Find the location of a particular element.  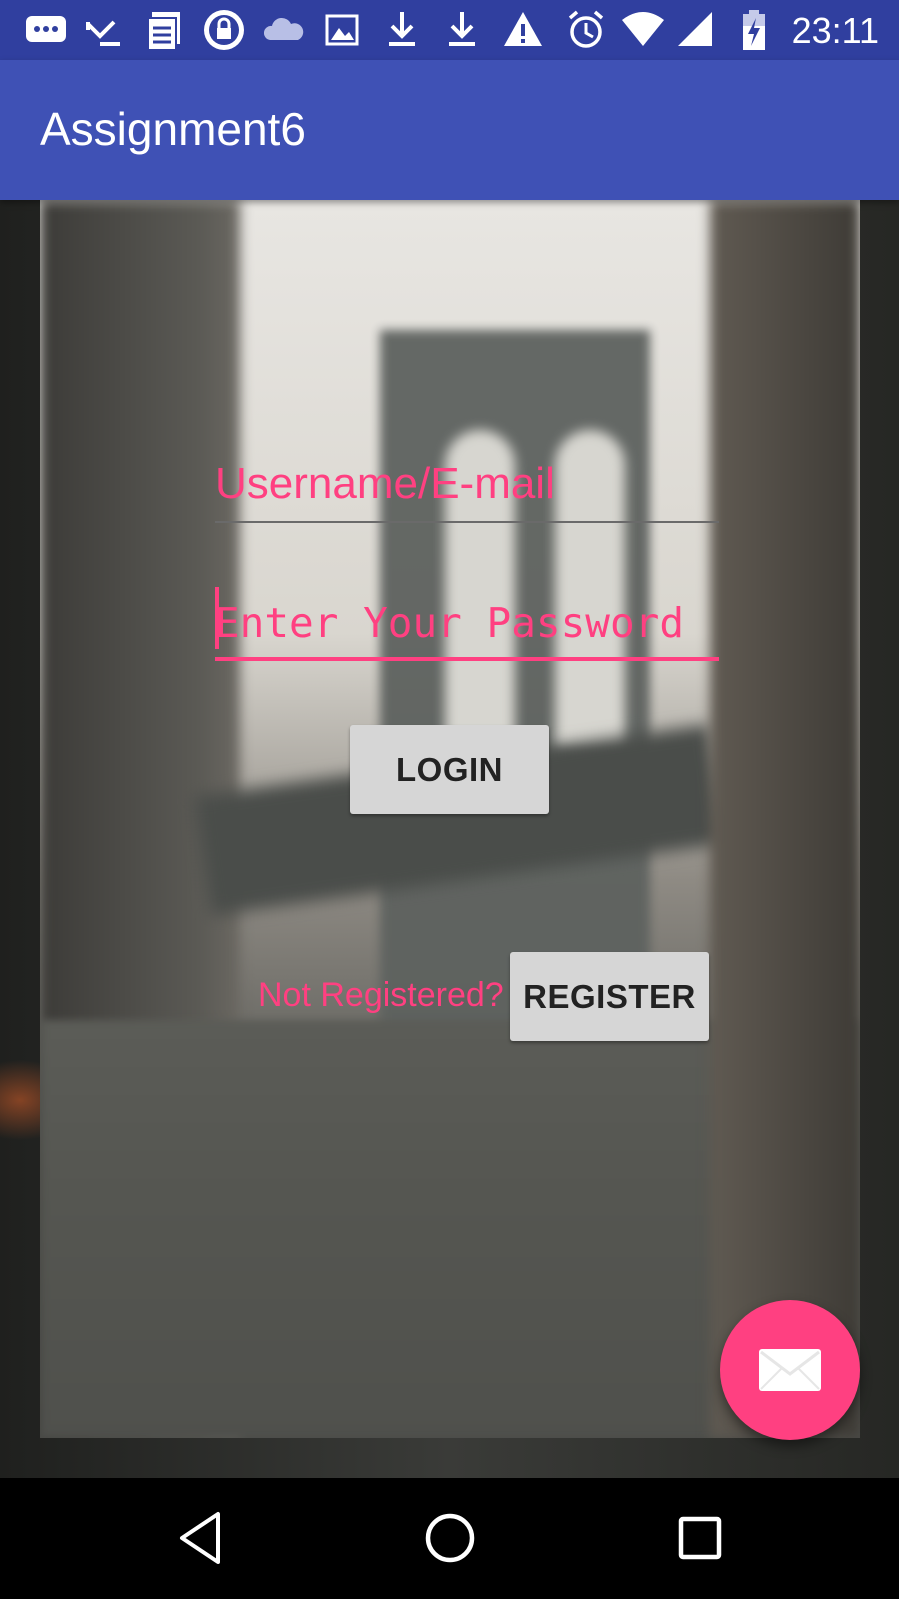

home-icon is located at coordinates (450, 1538).